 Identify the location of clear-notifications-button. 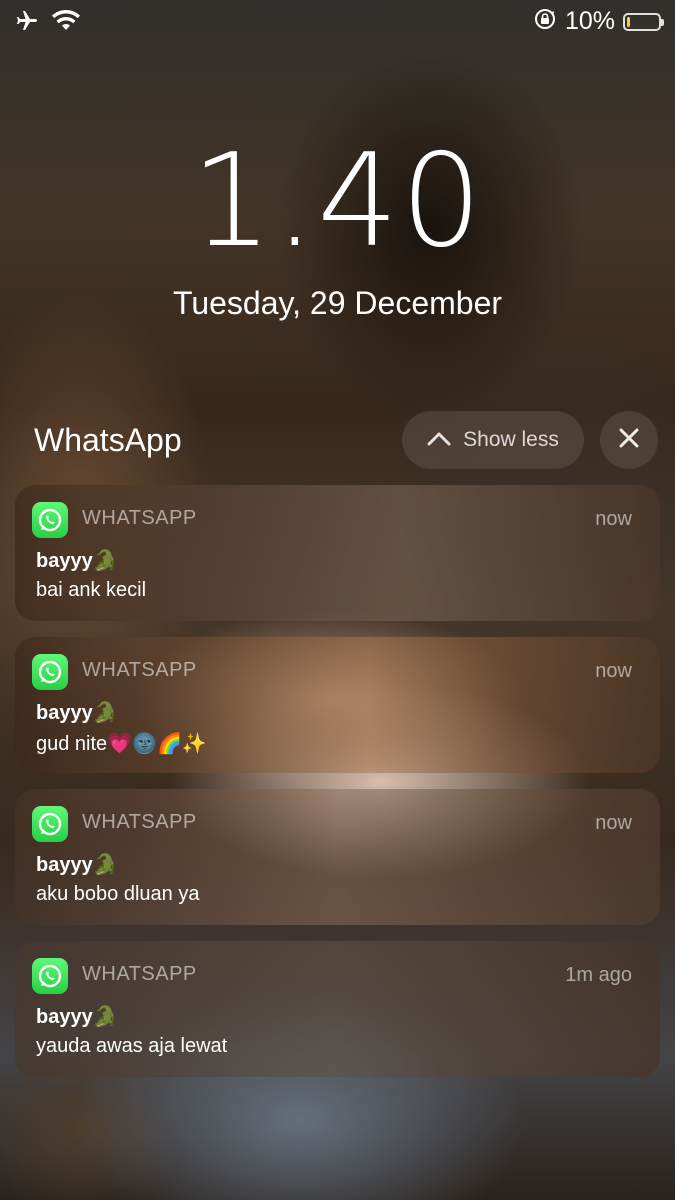
(629, 440).